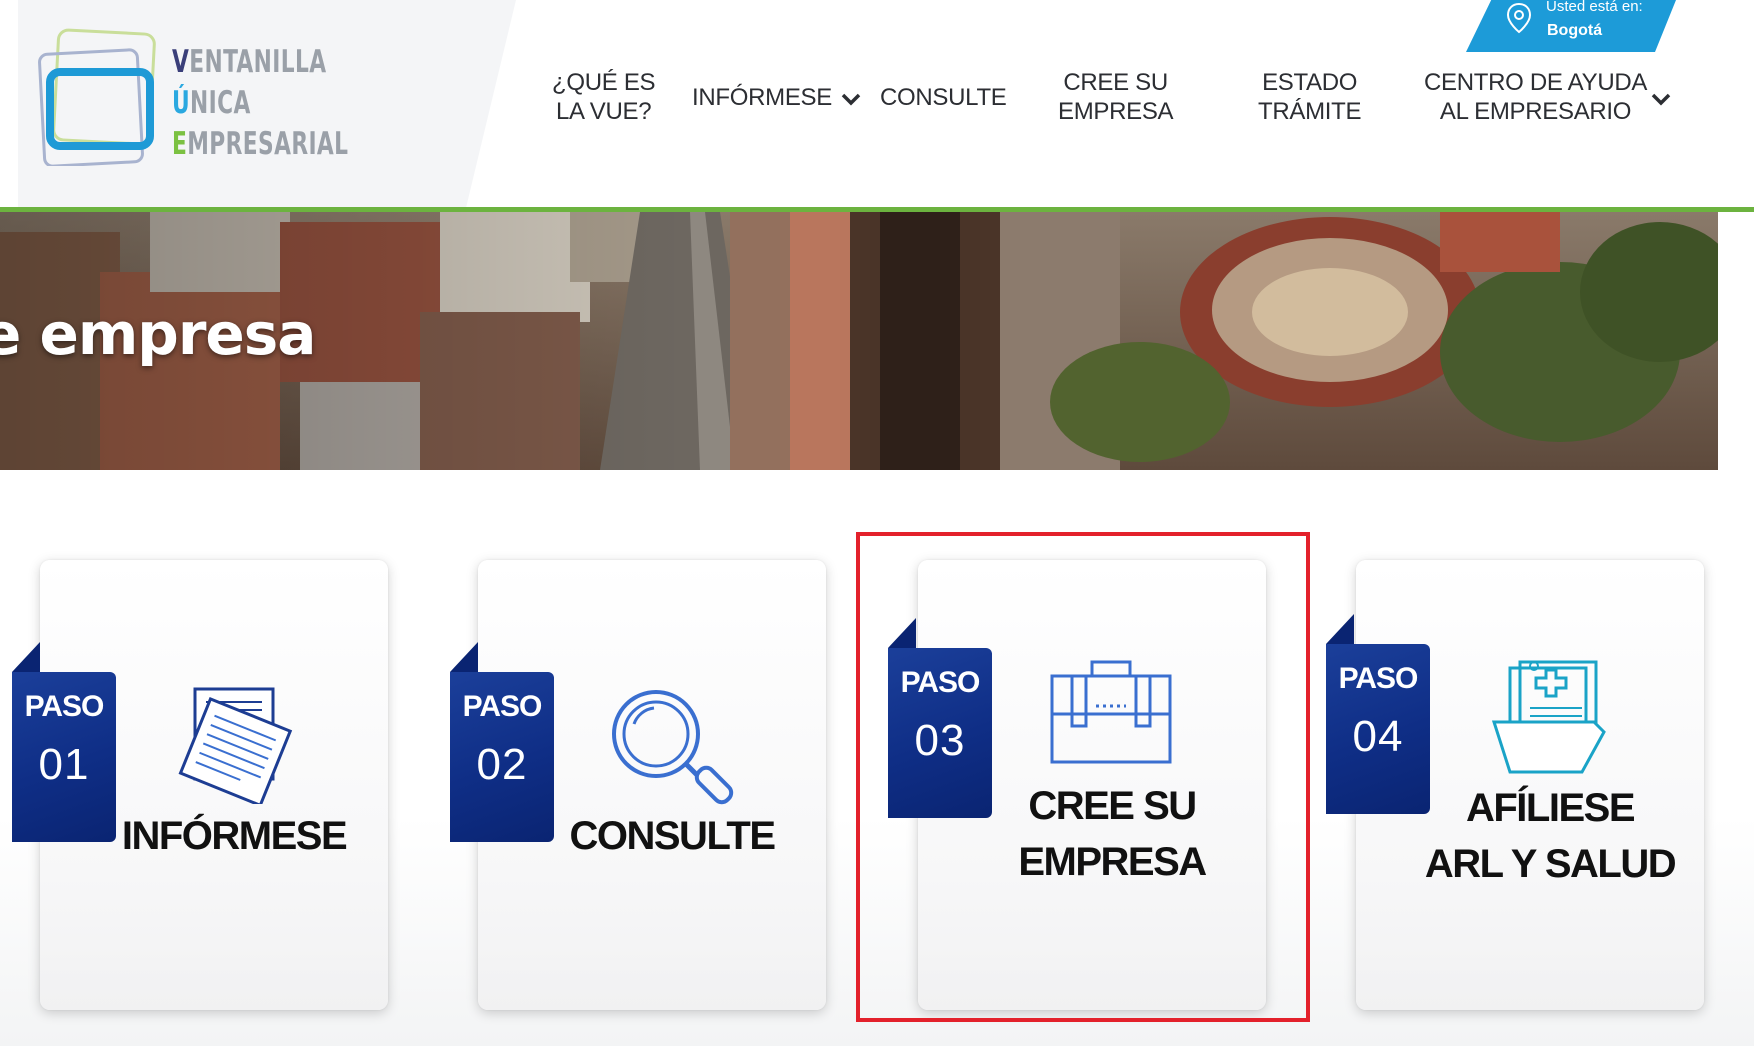  What do you see at coordinates (158, 334) in the screenshot?
I see `hero-title: e empresa` at bounding box center [158, 334].